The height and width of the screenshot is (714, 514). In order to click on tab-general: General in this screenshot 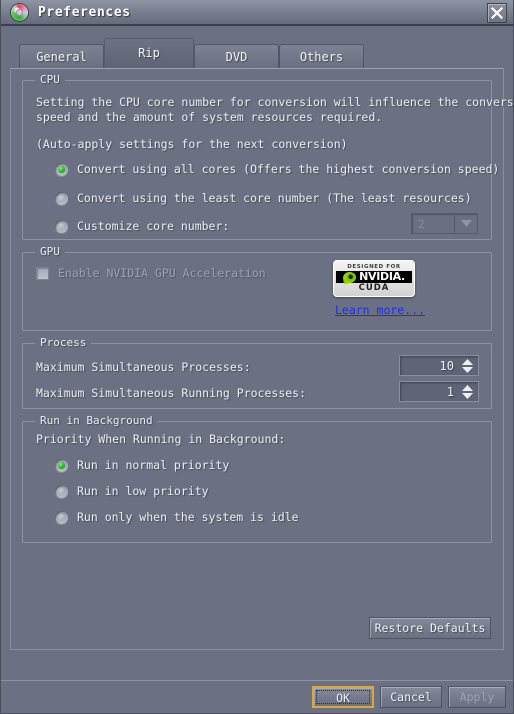, I will do `click(61, 56)`.